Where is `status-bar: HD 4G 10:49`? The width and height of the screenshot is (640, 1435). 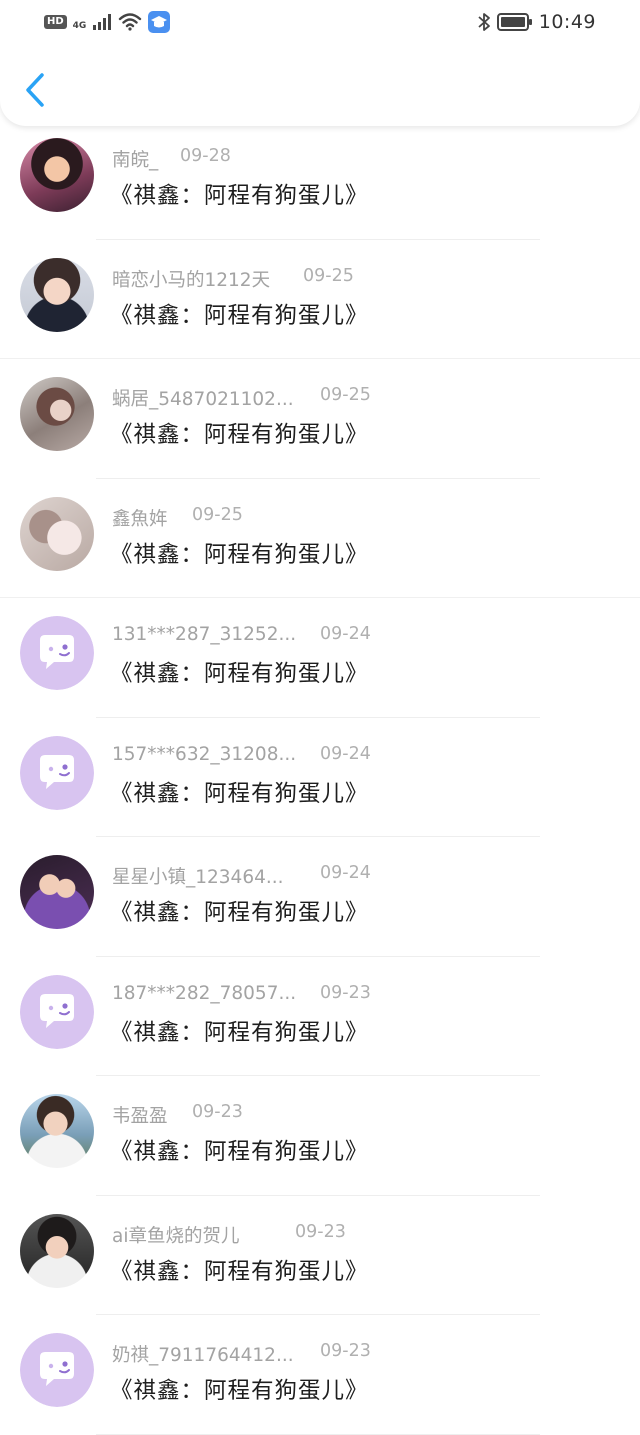
status-bar: HD 4G 10:49 is located at coordinates (320, 22).